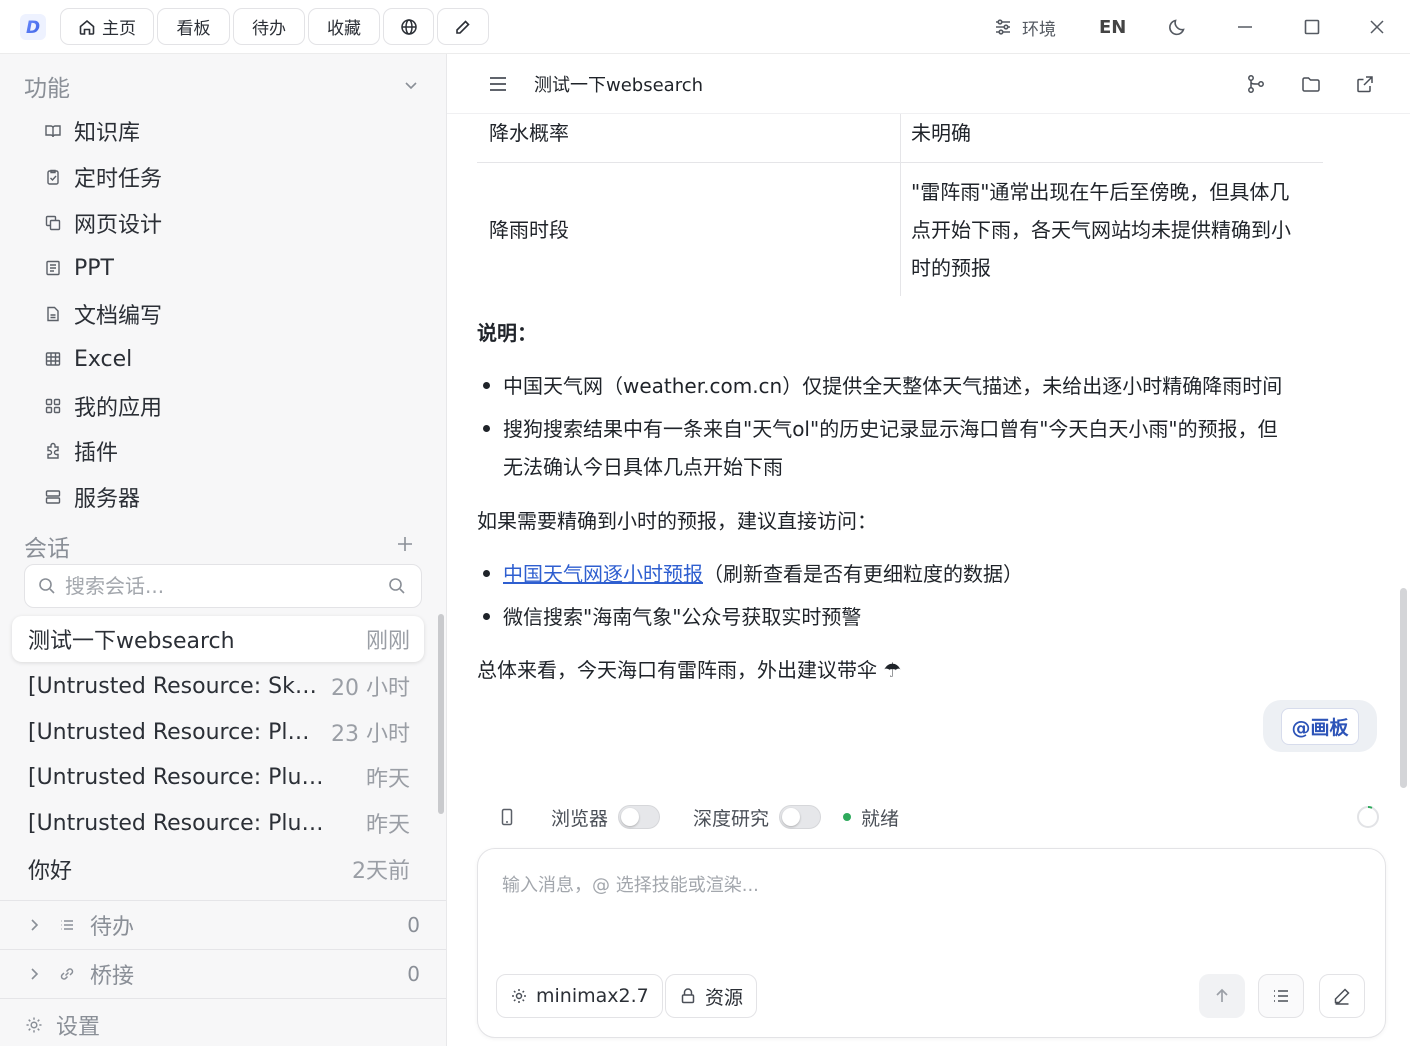 This screenshot has width=1410, height=1046. I want to click on task-list-button, so click(1281, 996).